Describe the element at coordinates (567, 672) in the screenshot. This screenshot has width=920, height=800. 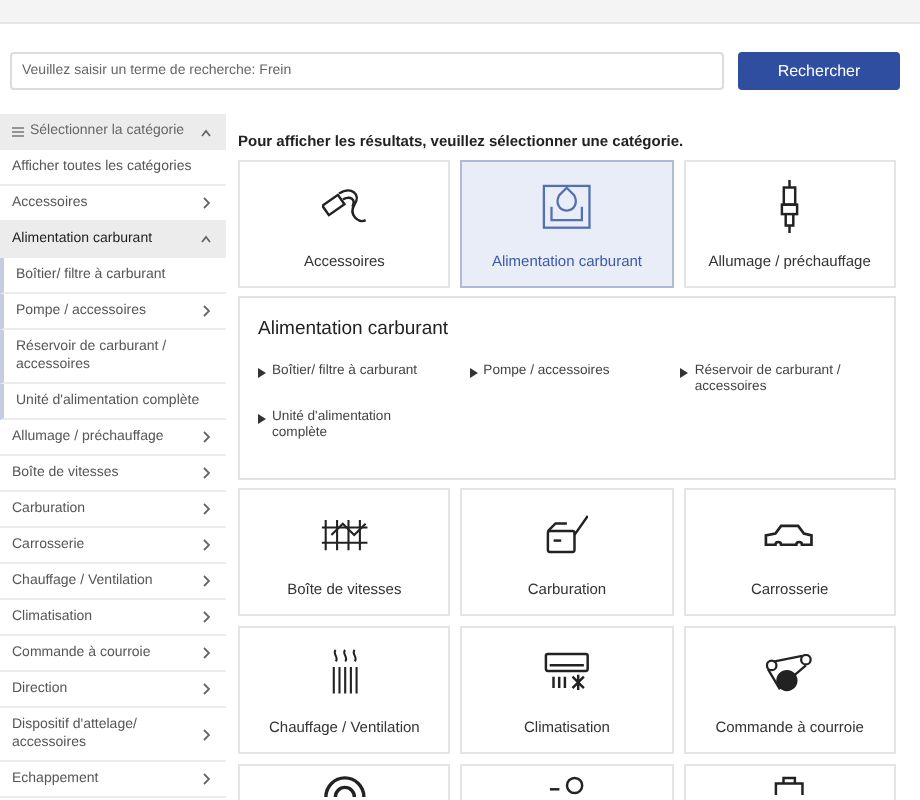
I see `air-conditioner-icon` at that location.